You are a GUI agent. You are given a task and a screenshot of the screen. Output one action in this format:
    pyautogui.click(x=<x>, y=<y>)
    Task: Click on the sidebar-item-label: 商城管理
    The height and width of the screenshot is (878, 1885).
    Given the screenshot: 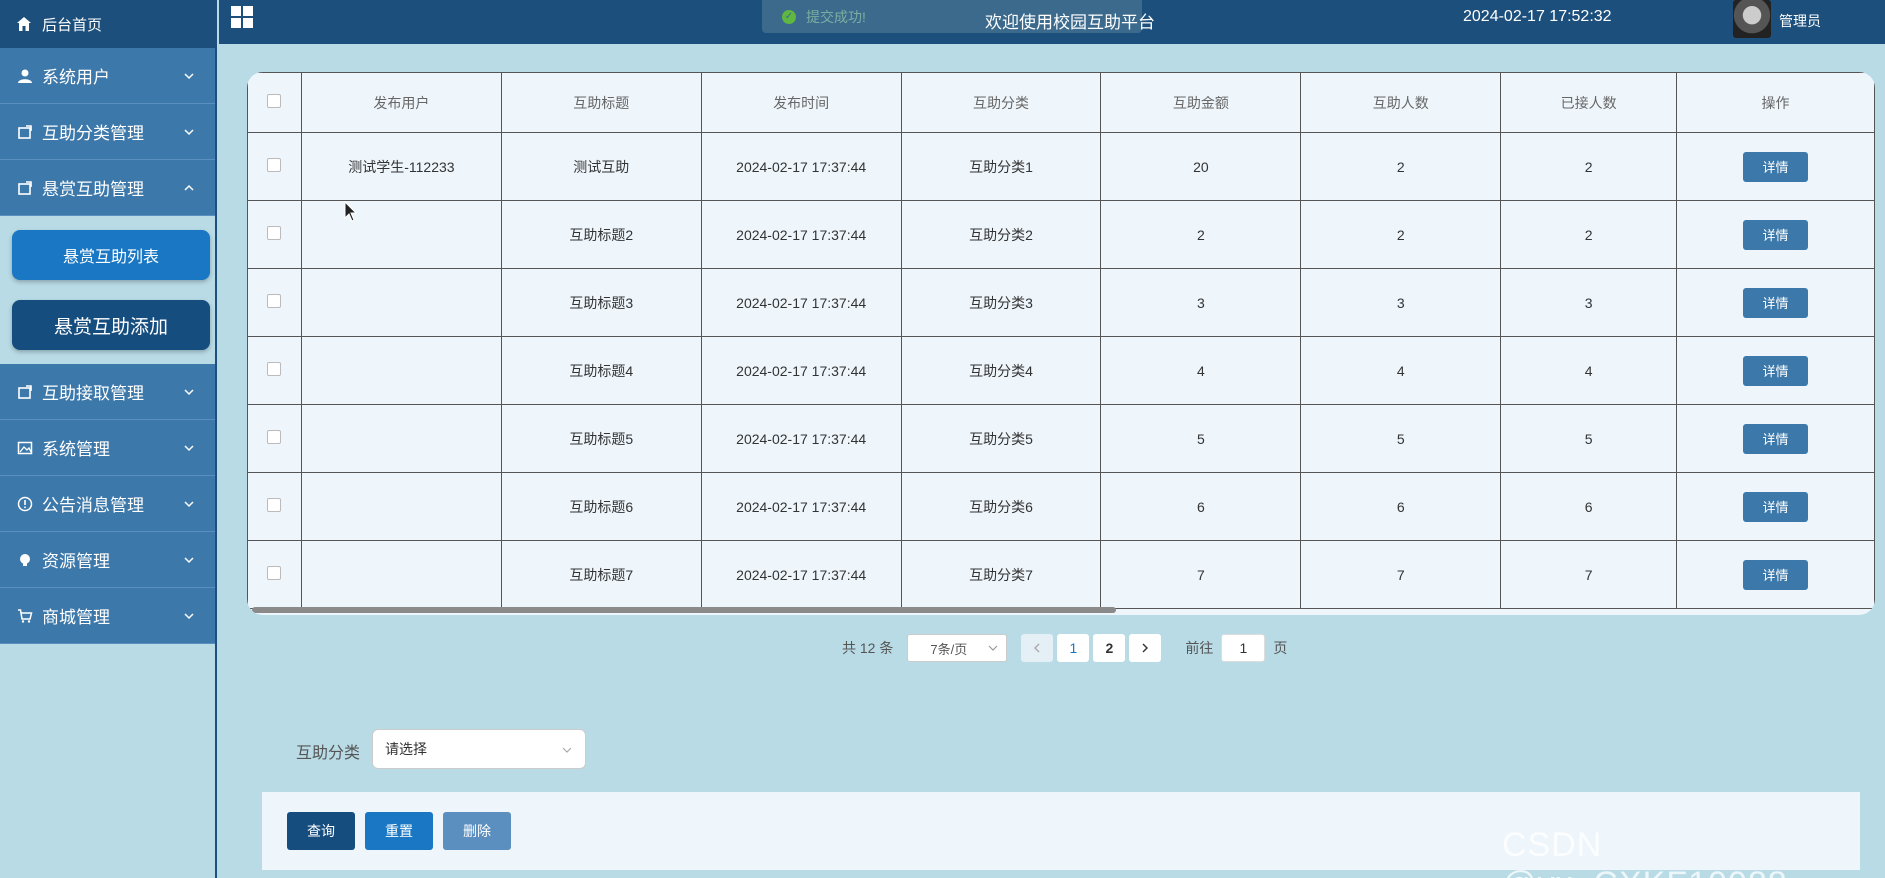 What is the action you would take?
    pyautogui.click(x=76, y=617)
    